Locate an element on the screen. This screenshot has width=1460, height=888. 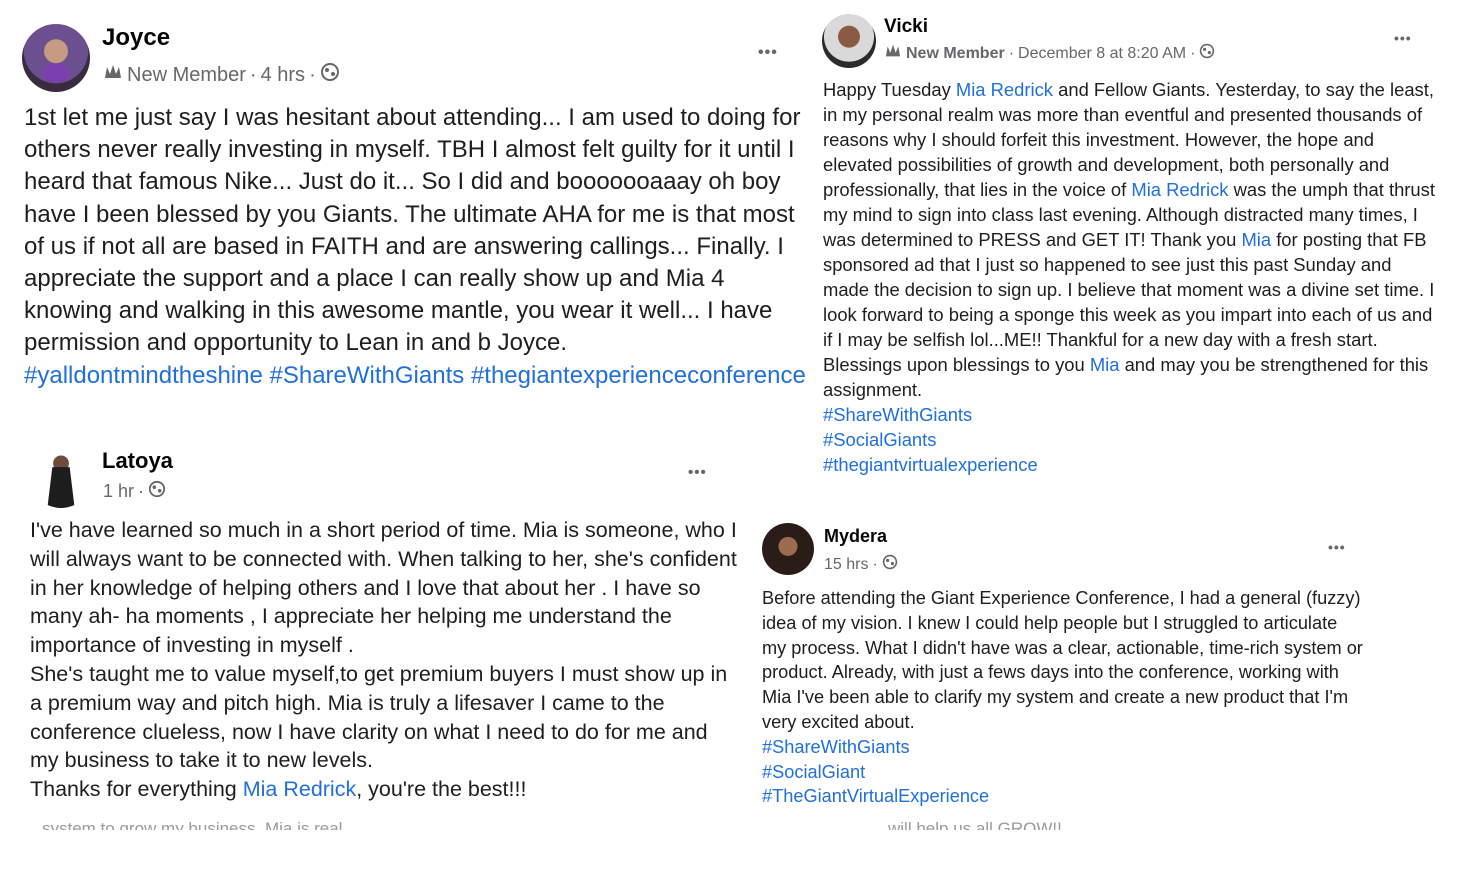
post-timestamp: December 8 at 8:20 AM is located at coordinates (1102, 54).